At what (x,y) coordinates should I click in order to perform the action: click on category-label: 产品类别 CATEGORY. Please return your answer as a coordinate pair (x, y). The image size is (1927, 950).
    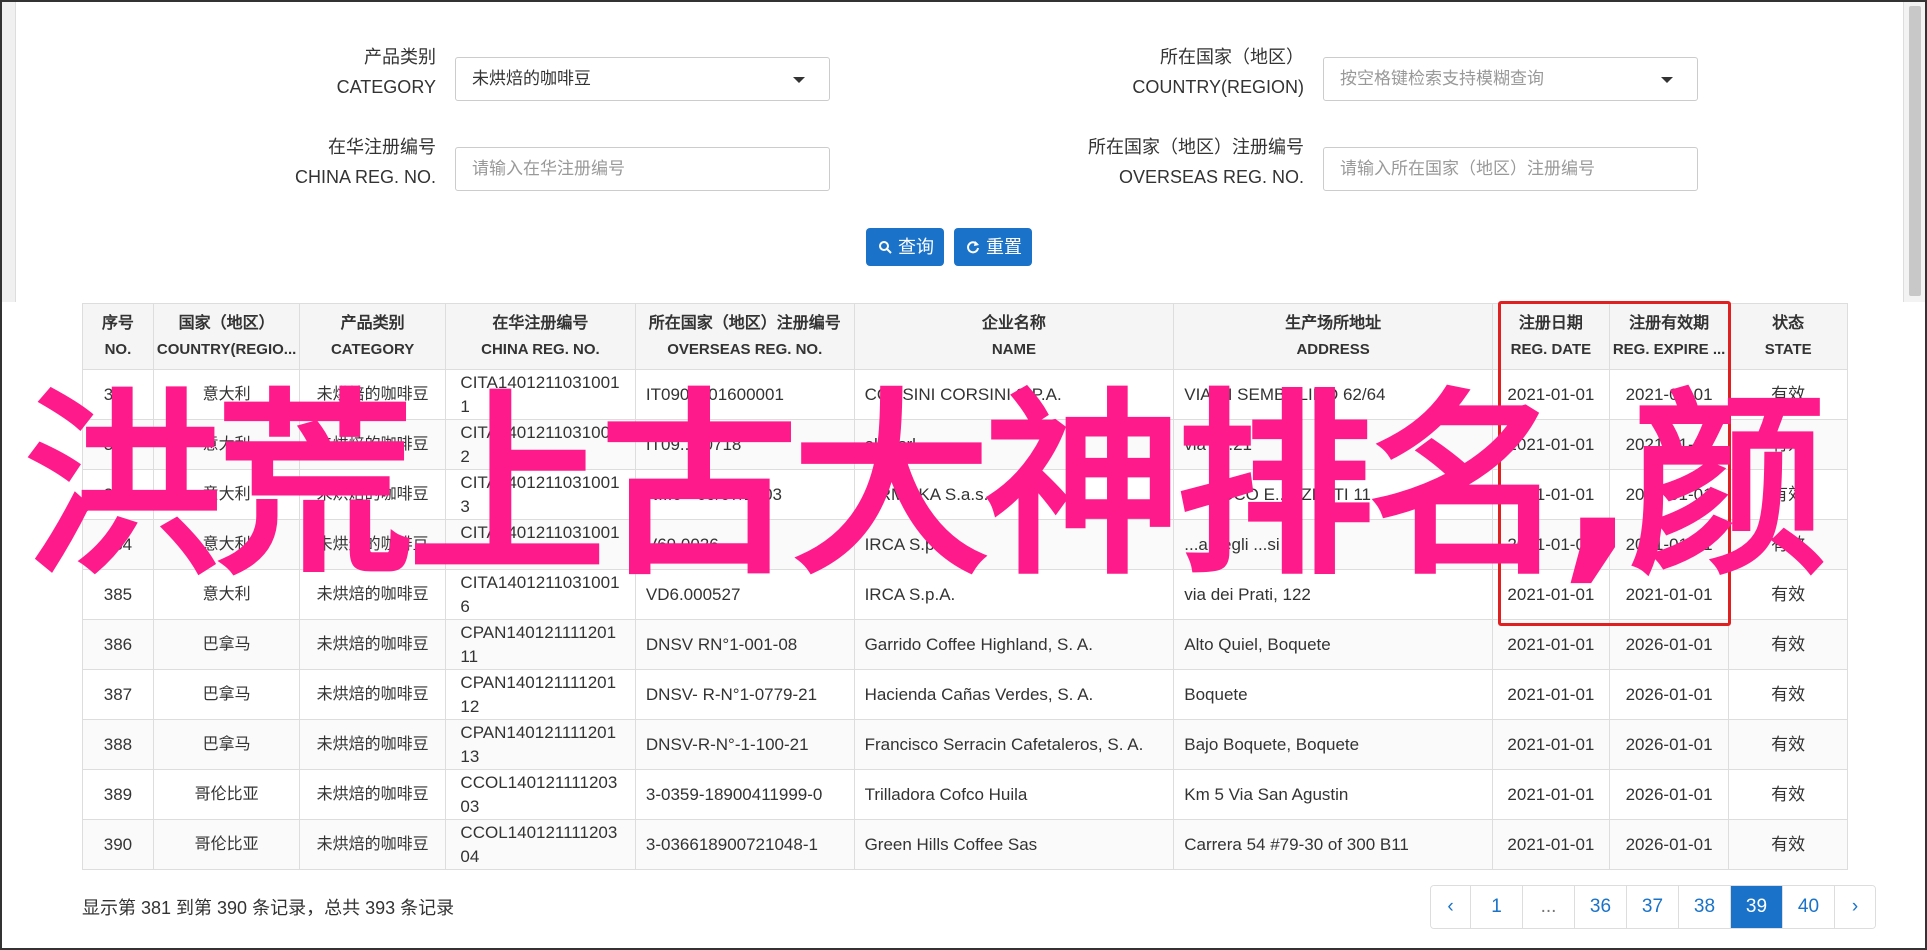
    Looking at the image, I should click on (316, 72).